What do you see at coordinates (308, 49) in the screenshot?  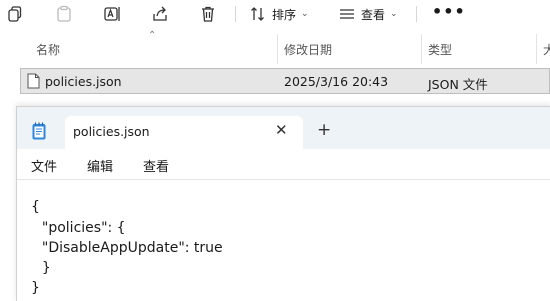 I see `column-date-modified: 修改日期` at bounding box center [308, 49].